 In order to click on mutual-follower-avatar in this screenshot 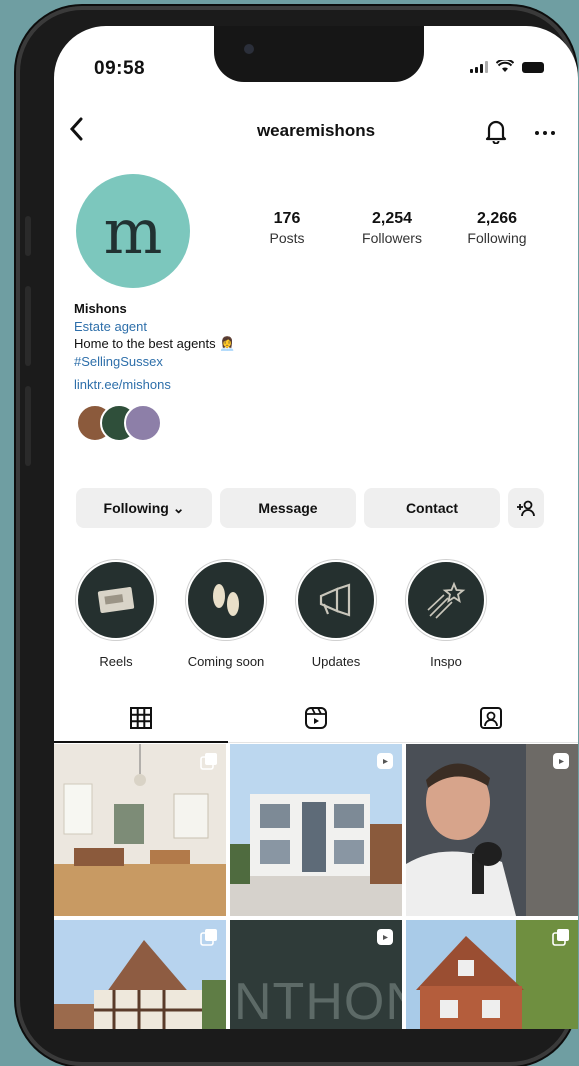, I will do `click(143, 423)`.